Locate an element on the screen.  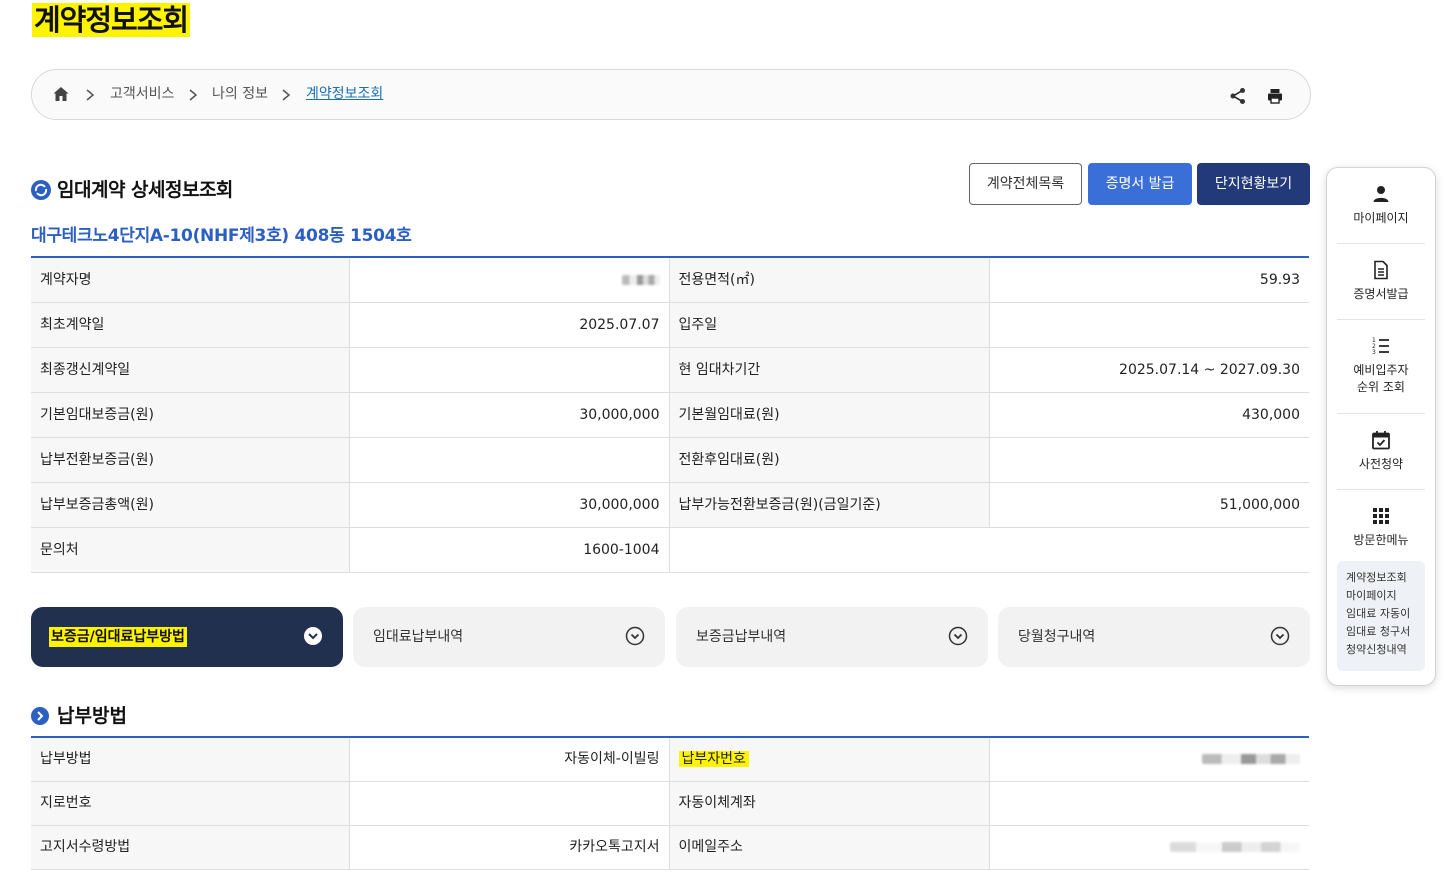
table-row: 납부전환보증금(원) 전환후임대료(원) is located at coordinates (670, 460).